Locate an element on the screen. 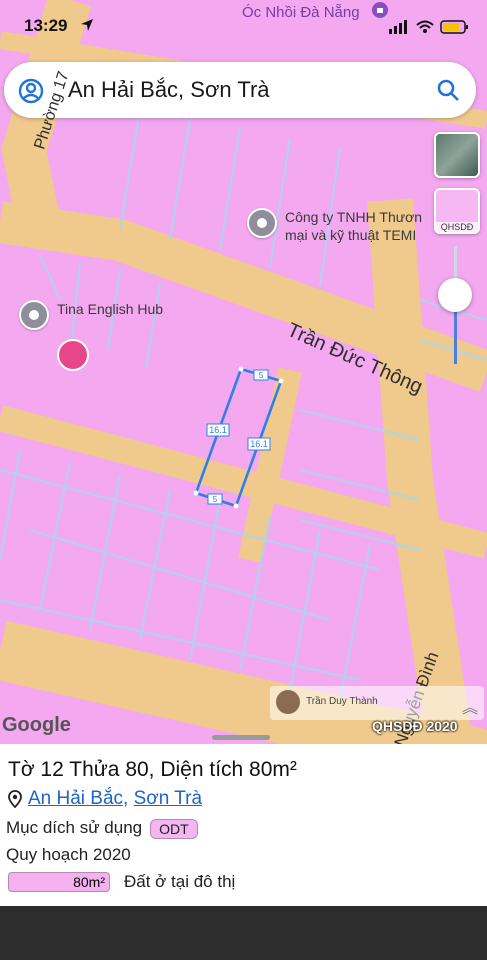 Image resolution: width=487 pixels, height=960 pixels. planning-layer-label: QHSDĐ is located at coordinates (457, 227).